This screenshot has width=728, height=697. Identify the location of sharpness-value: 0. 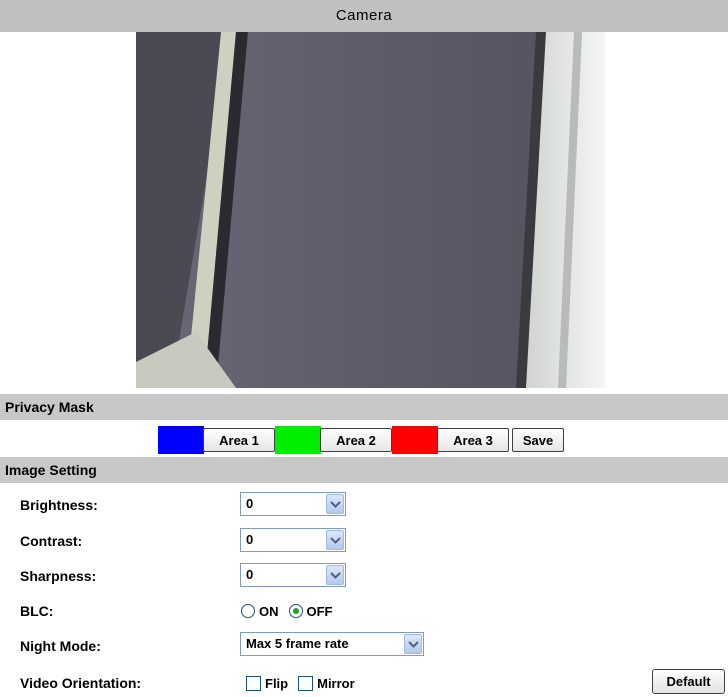
(250, 574).